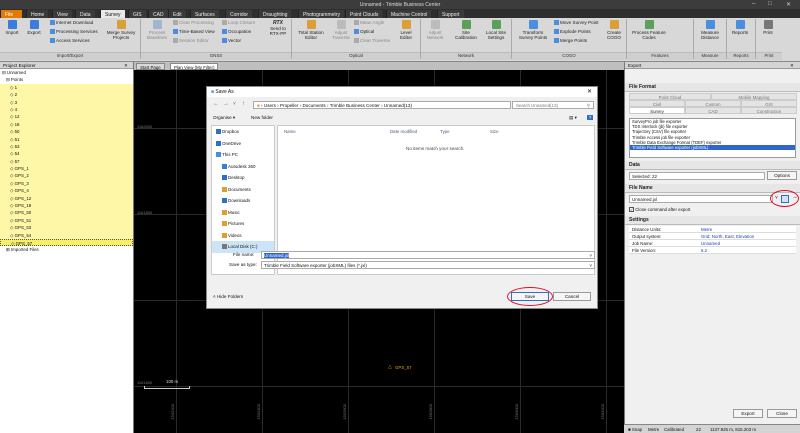 This screenshot has width=800, height=433. Describe the element at coordinates (66, 109) in the screenshot. I see `point-item: ◇ 4` at that location.